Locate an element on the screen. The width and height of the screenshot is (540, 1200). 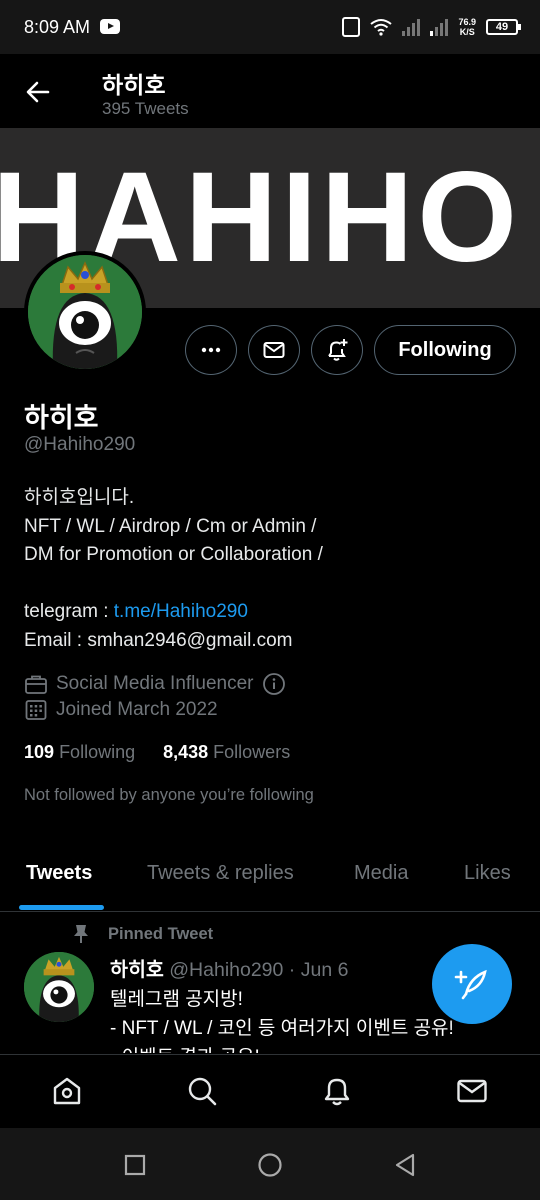
pinned-label: Pinned Tweet is located at coordinates (161, 933).